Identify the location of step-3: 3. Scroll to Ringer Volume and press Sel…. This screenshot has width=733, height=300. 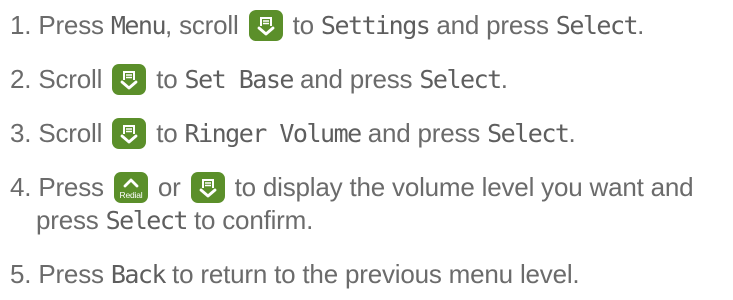
(293, 133).